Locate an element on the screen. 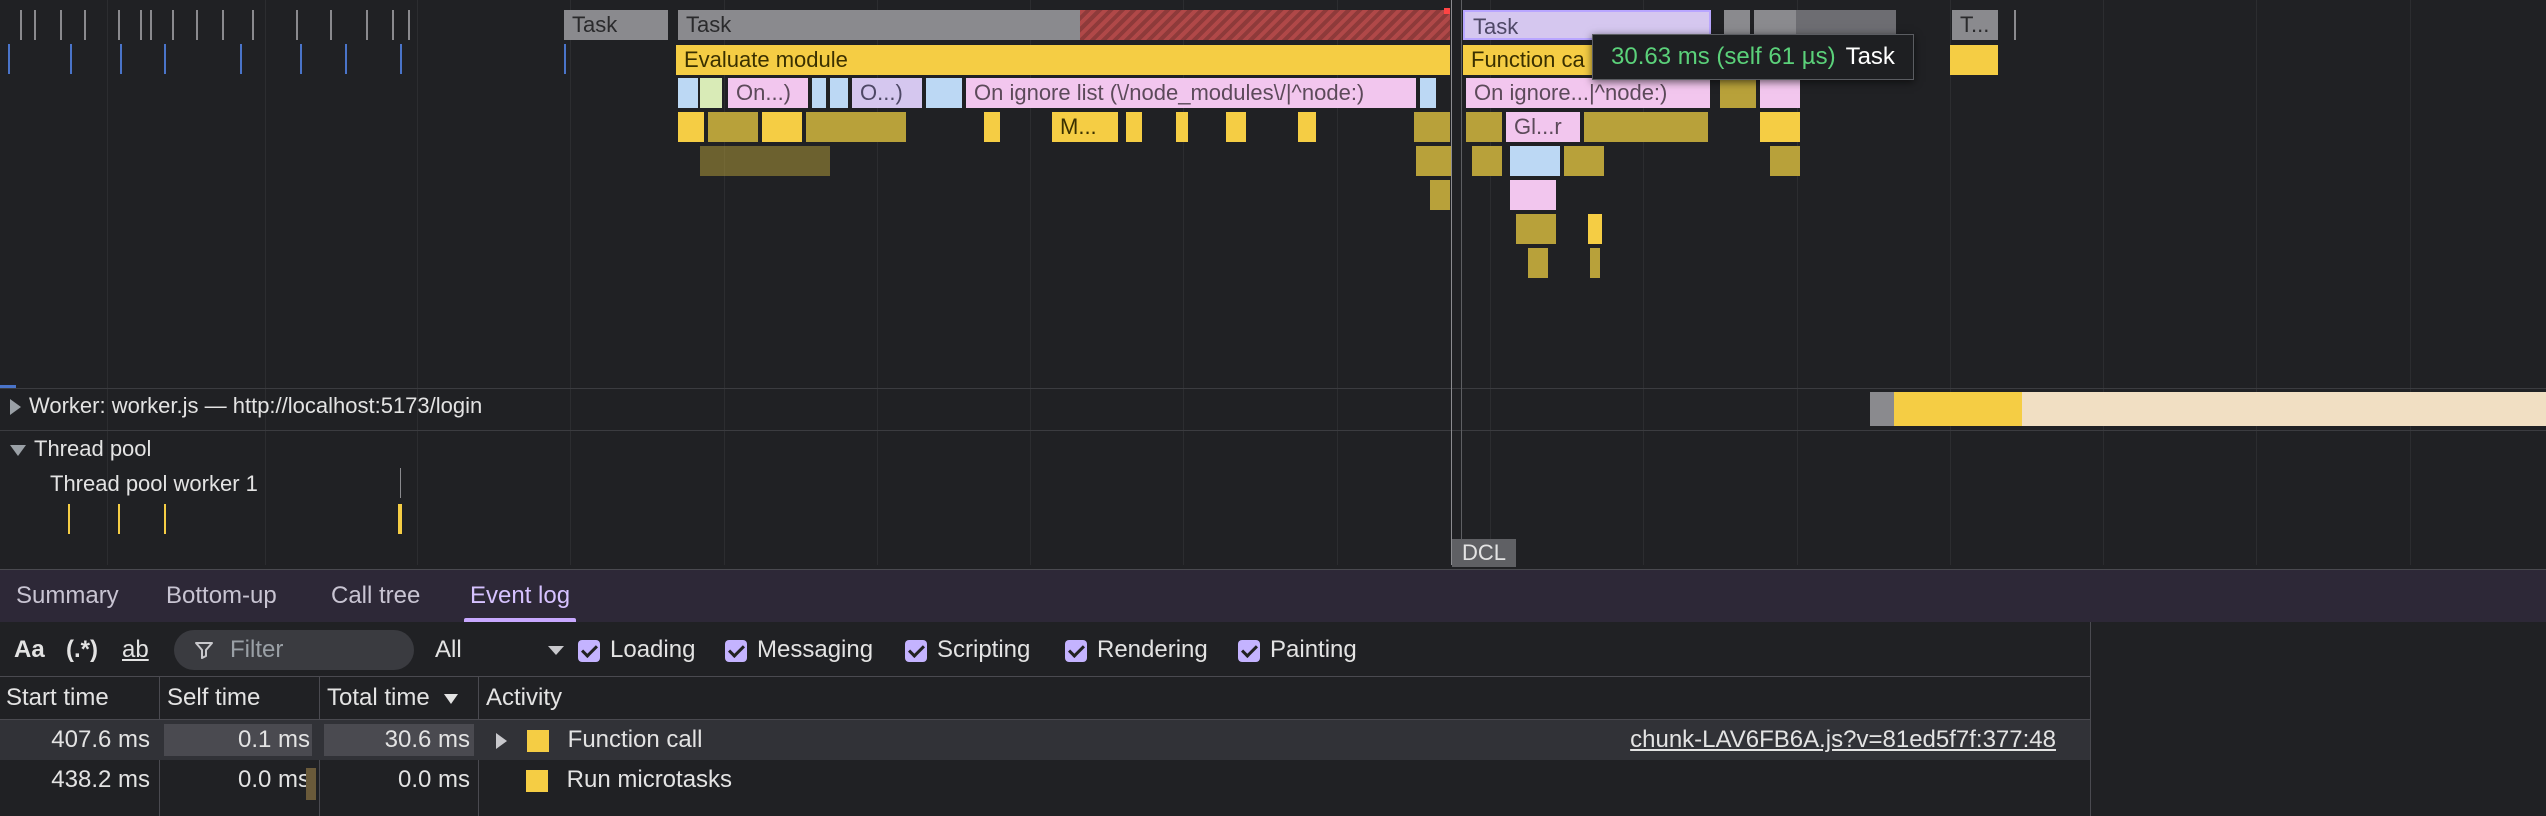  filter-input: Filter is located at coordinates (294, 650).